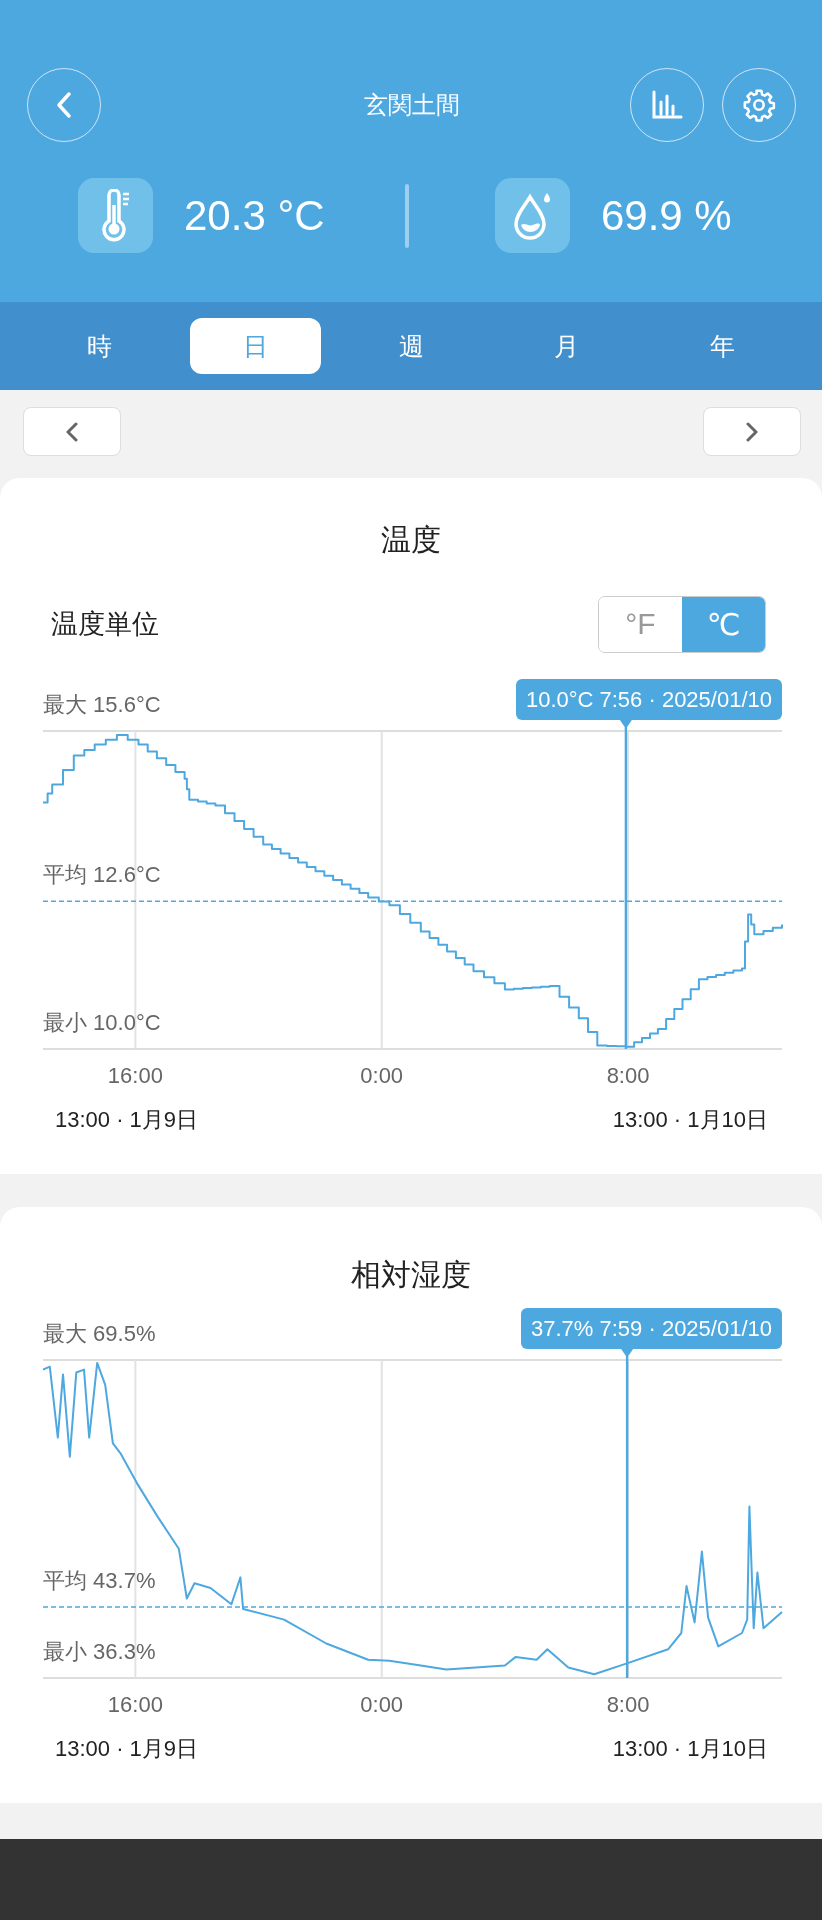 Image resolution: width=822 pixels, height=1920 pixels. What do you see at coordinates (99, 1651) in the screenshot?
I see `min-label: 最小 36.3%` at bounding box center [99, 1651].